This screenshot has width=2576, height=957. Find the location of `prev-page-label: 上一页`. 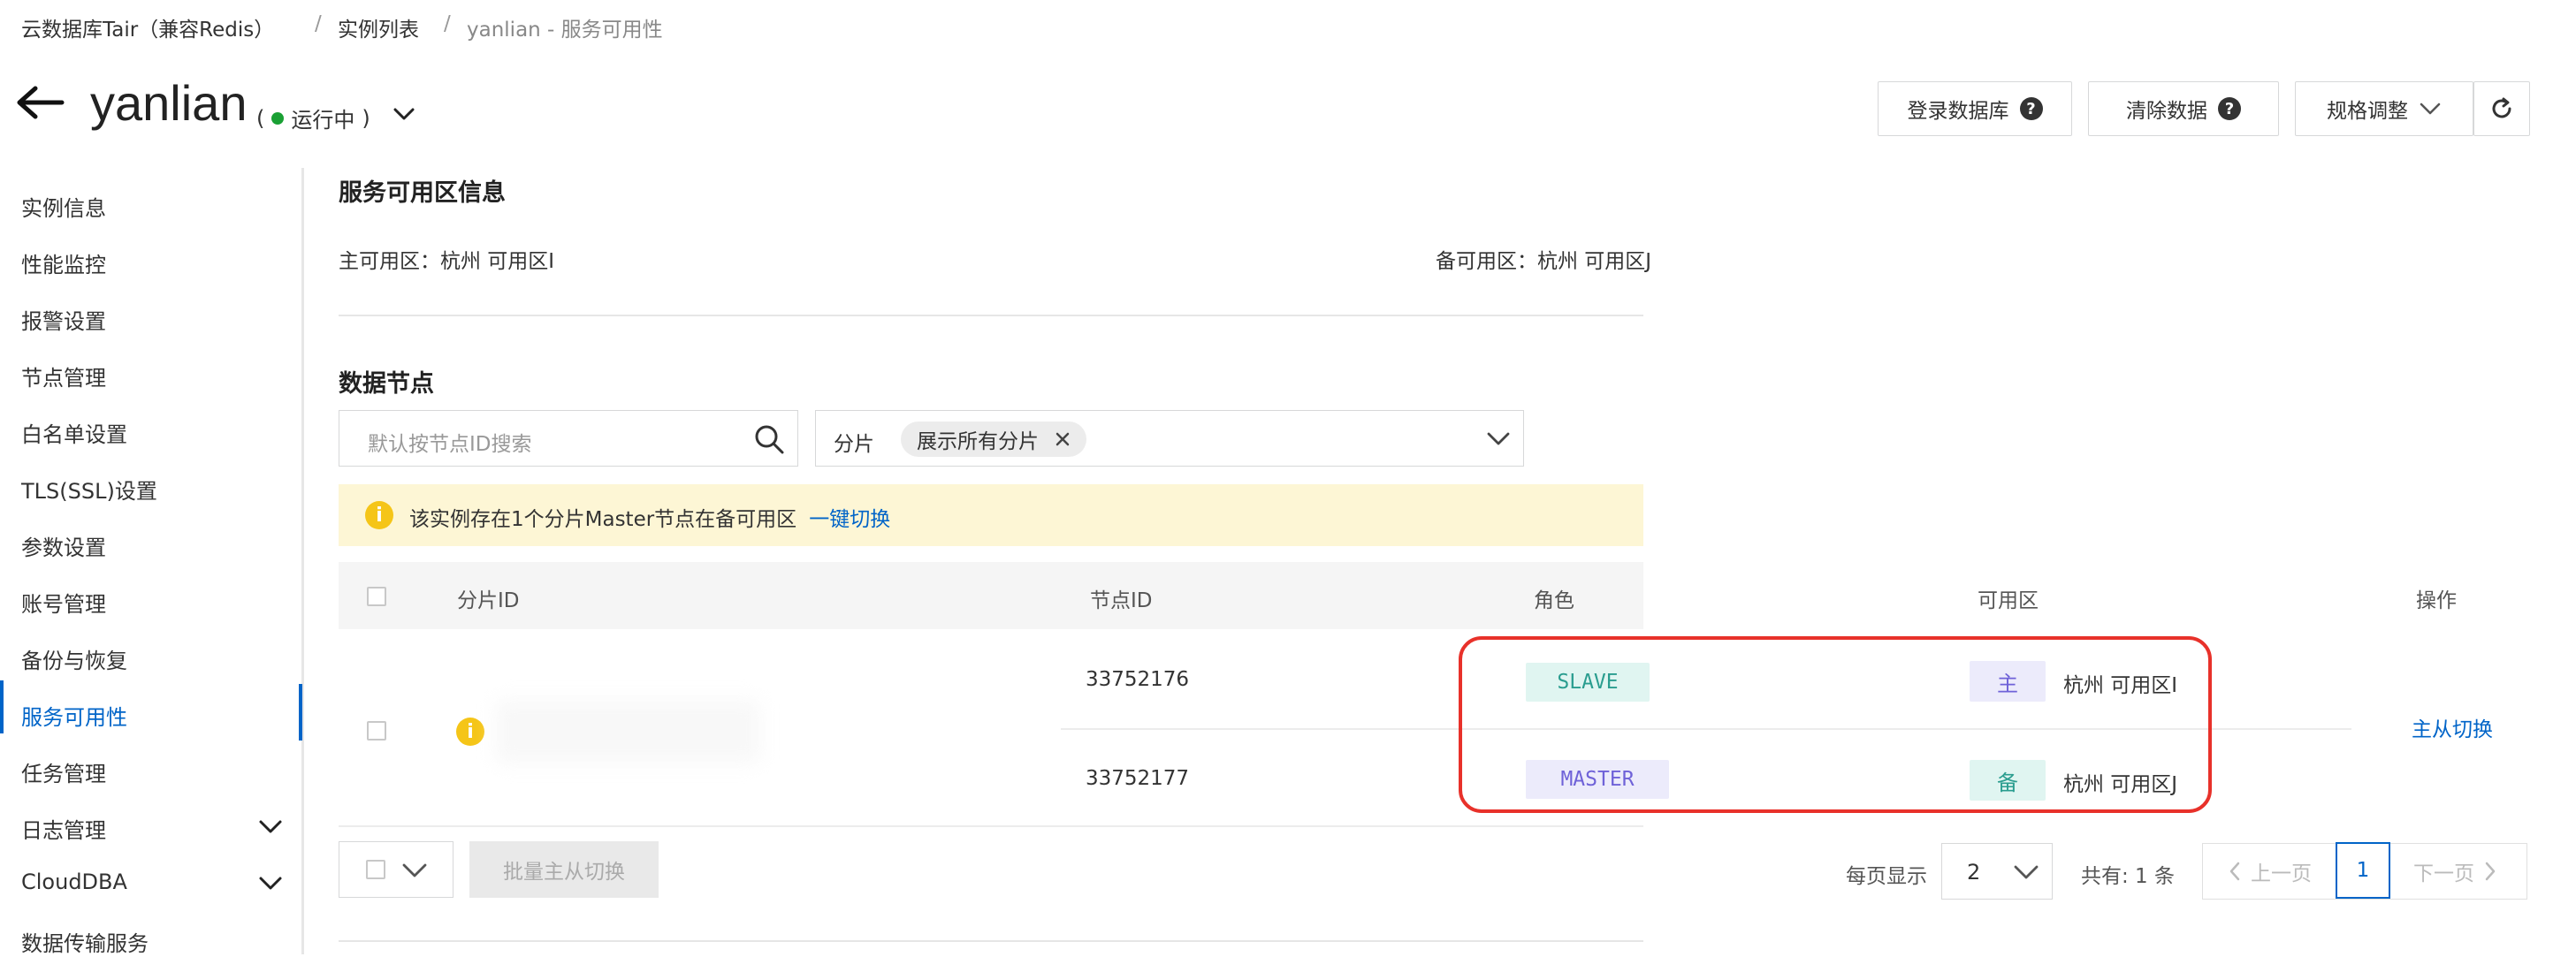

prev-page-label: 上一页 is located at coordinates (2281, 873).